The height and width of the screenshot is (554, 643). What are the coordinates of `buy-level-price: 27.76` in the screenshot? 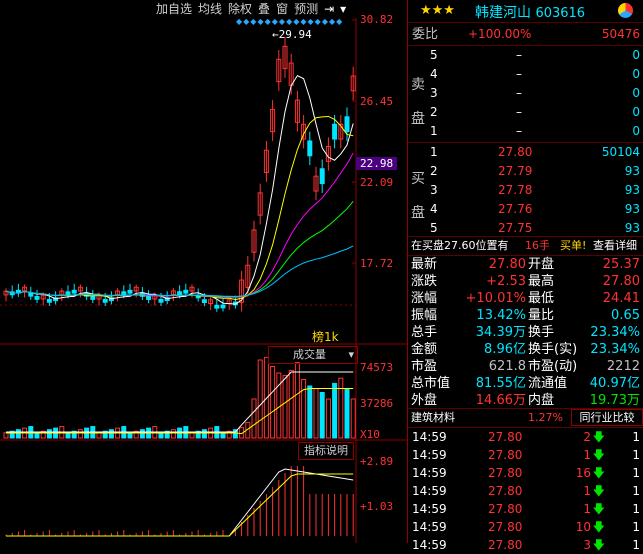 It's located at (515, 209).